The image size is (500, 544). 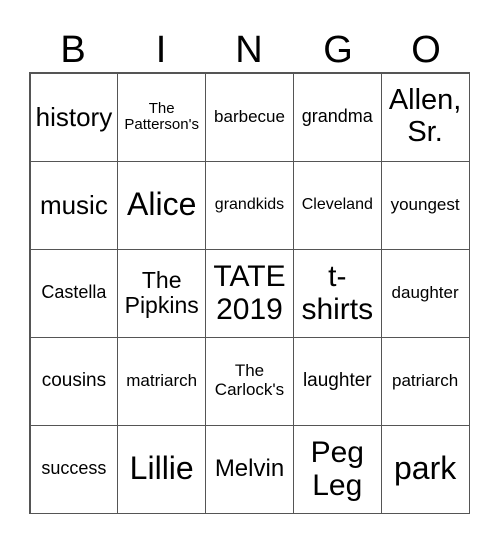 I want to click on bingo-cell: history, so click(x=74, y=117).